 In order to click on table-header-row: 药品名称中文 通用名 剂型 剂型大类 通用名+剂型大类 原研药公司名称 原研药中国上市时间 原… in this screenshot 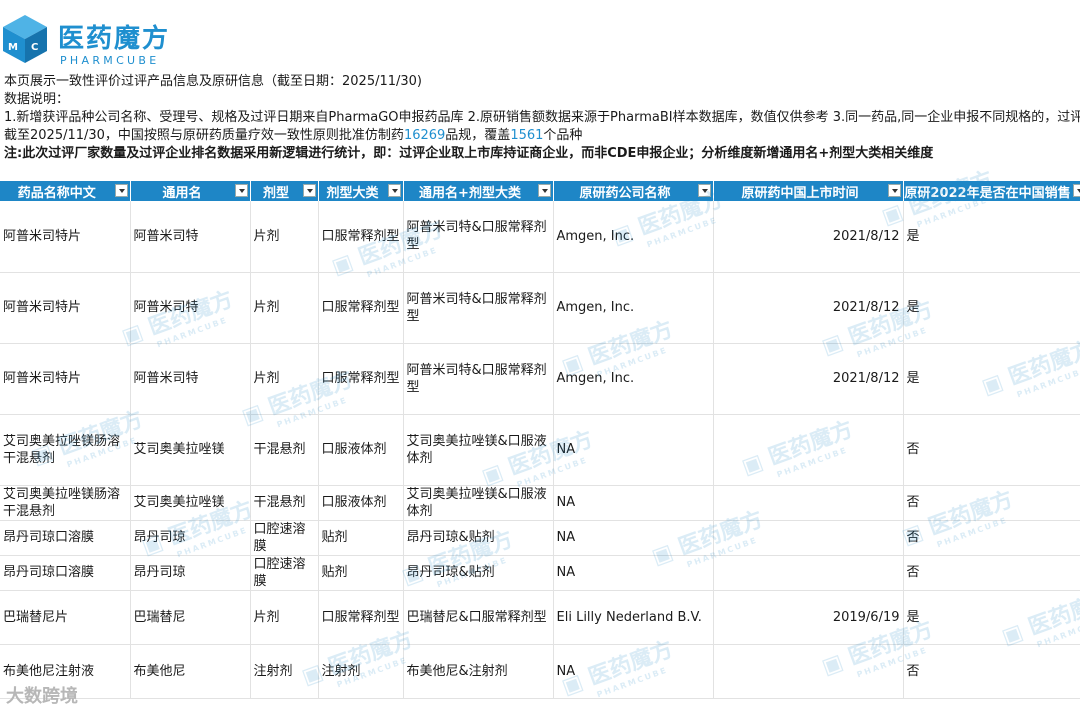, I will do `click(540, 191)`.